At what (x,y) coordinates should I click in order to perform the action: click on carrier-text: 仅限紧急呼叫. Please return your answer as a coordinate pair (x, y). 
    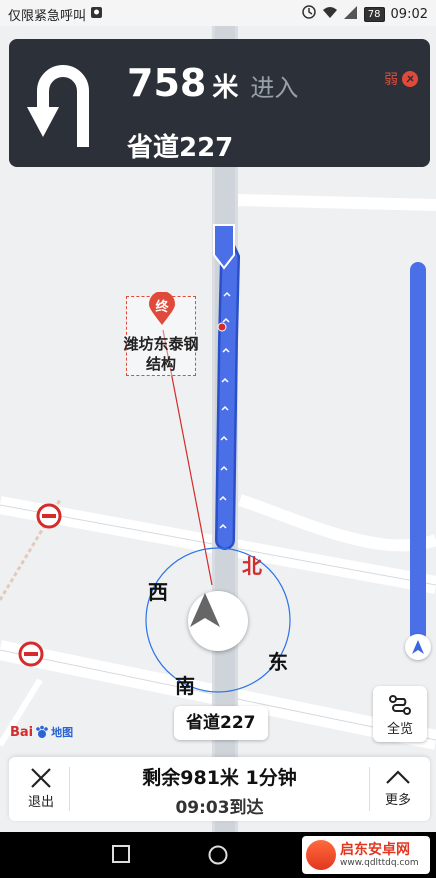
    Looking at the image, I should click on (47, 16).